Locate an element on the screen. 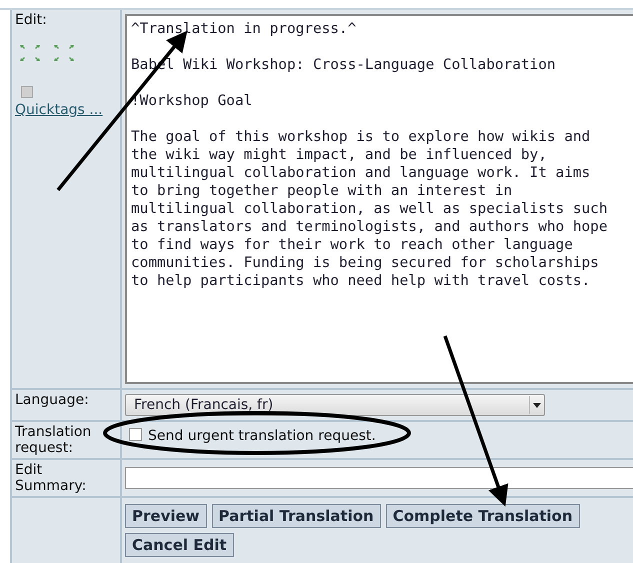 This screenshot has height=563, width=633. checkbox-label: Send urgent translation request. is located at coordinates (262, 436).